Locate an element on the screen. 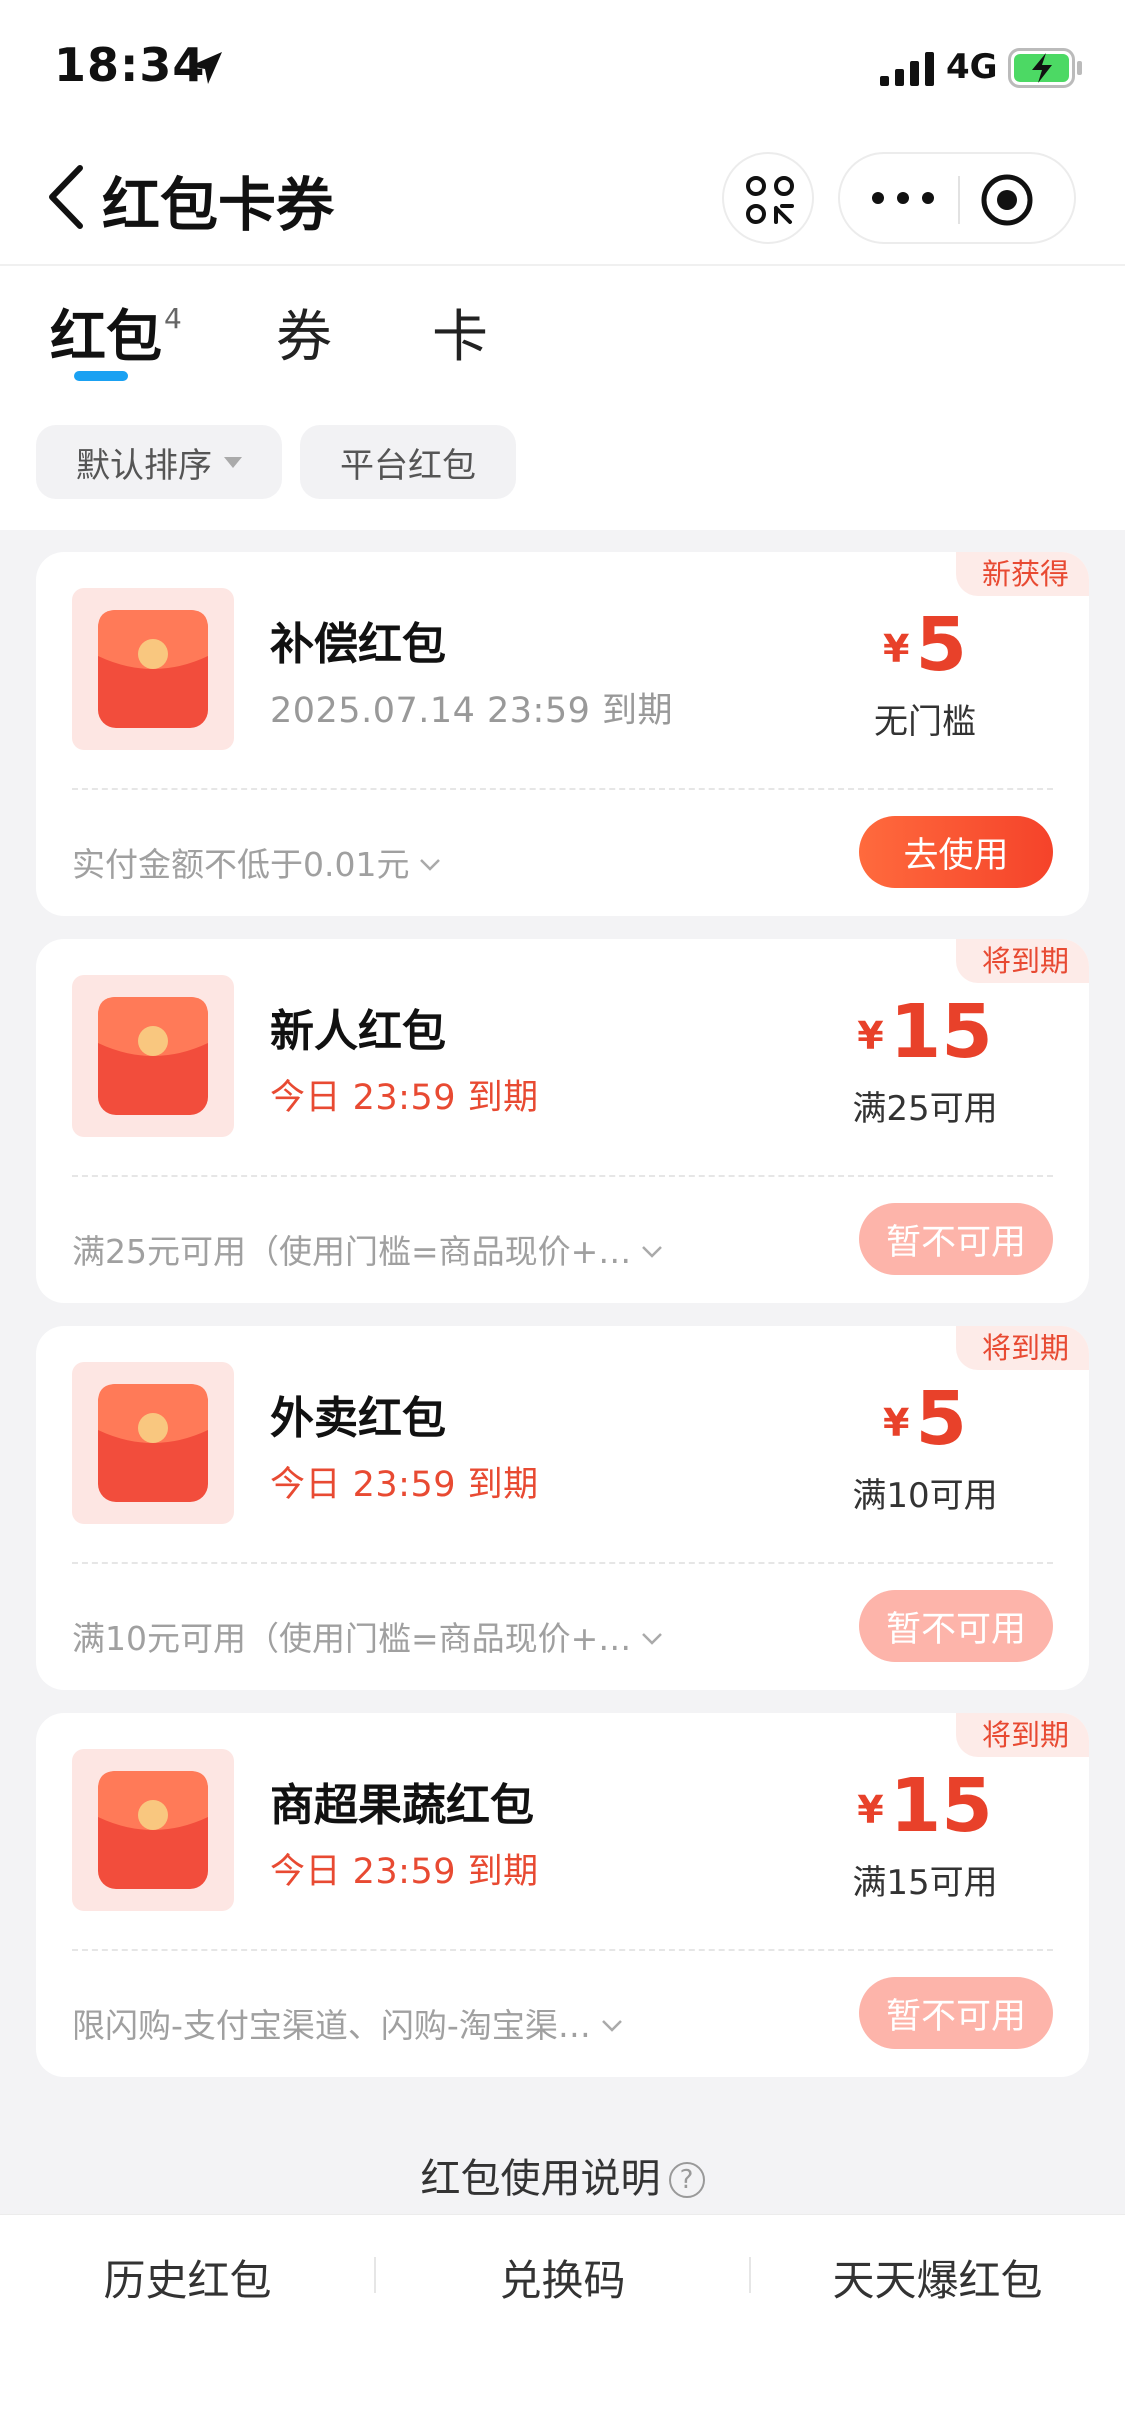  capsule-divider is located at coordinates (959, 200).